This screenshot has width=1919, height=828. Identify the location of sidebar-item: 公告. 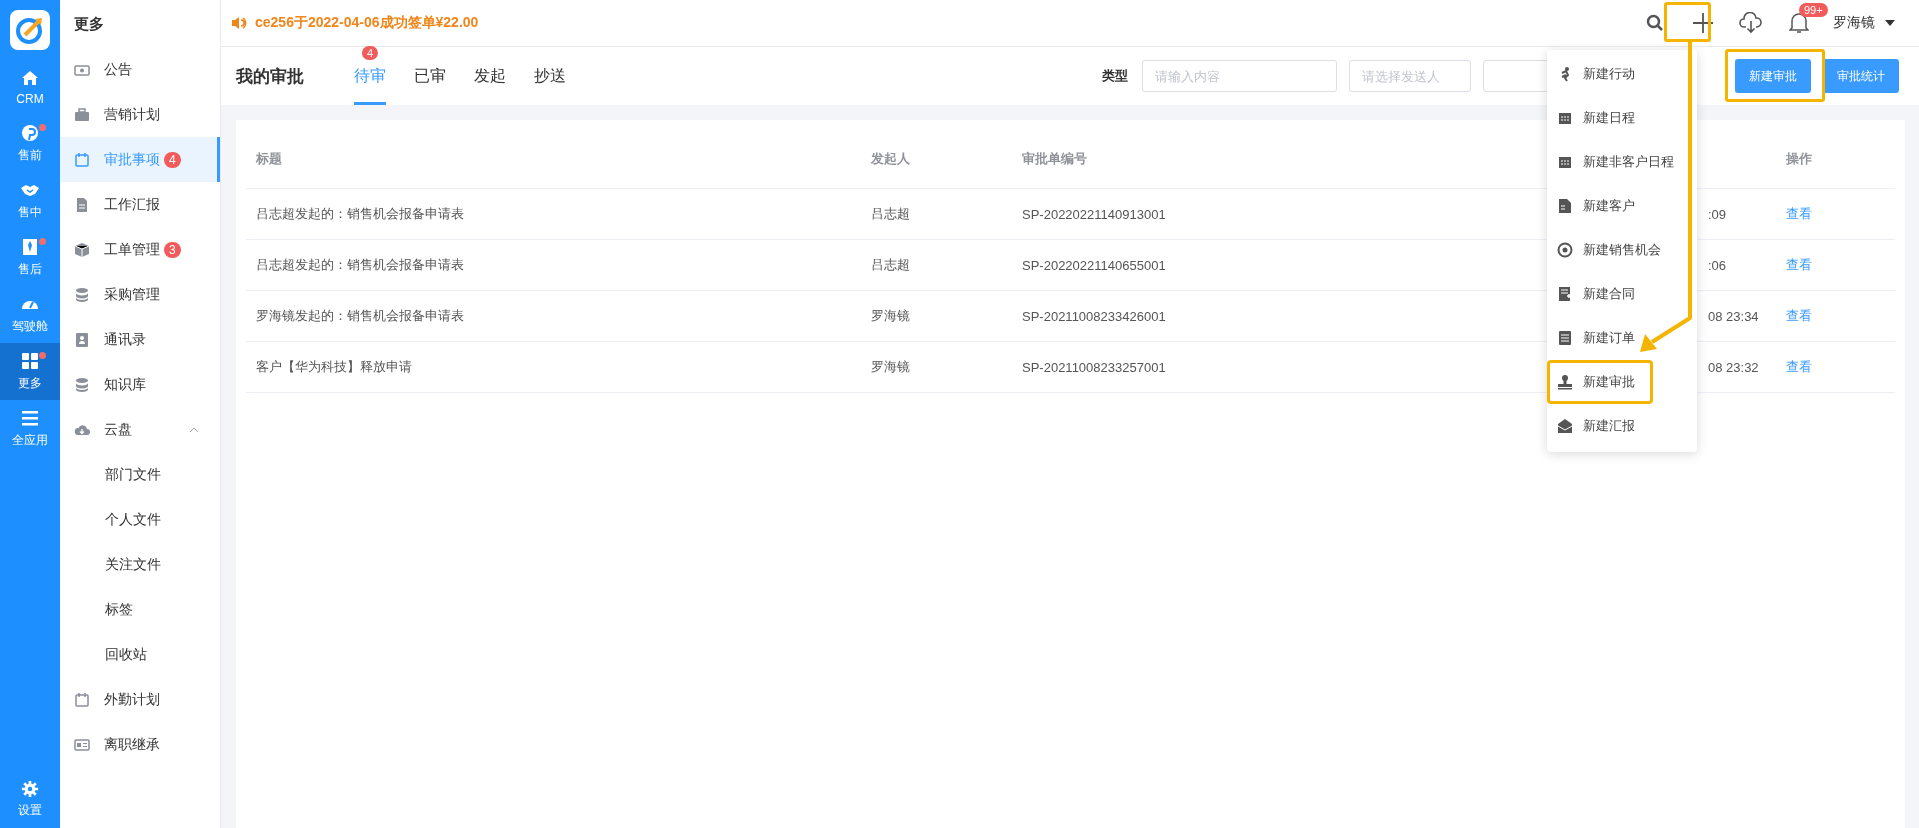
(140, 69).